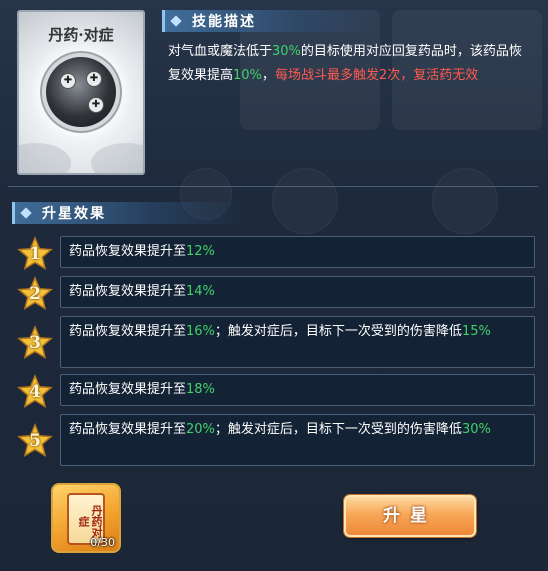  What do you see at coordinates (200, 429) in the screenshot?
I see `effect-value: 20%` at bounding box center [200, 429].